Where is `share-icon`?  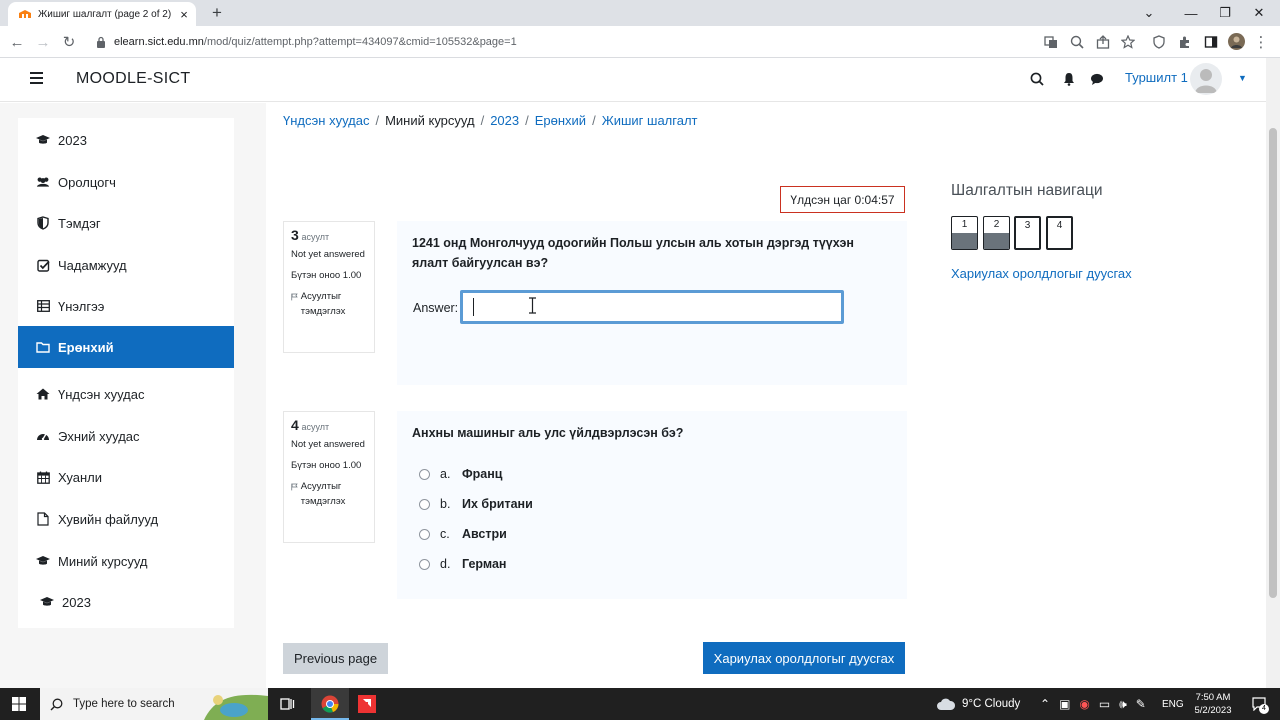
share-icon is located at coordinates (1103, 42).